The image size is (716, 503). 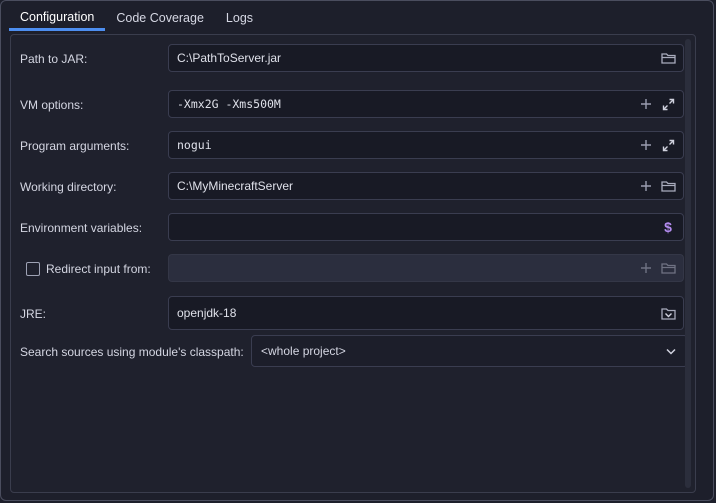 What do you see at coordinates (426, 186) in the screenshot?
I see `working-directory-field: C:\MyMinecraftServer` at bounding box center [426, 186].